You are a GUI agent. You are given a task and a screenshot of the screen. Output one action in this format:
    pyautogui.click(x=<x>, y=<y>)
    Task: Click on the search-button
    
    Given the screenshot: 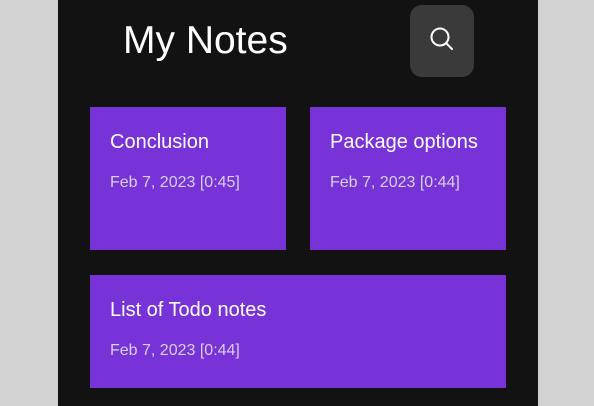 What is the action you would take?
    pyautogui.click(x=442, y=41)
    